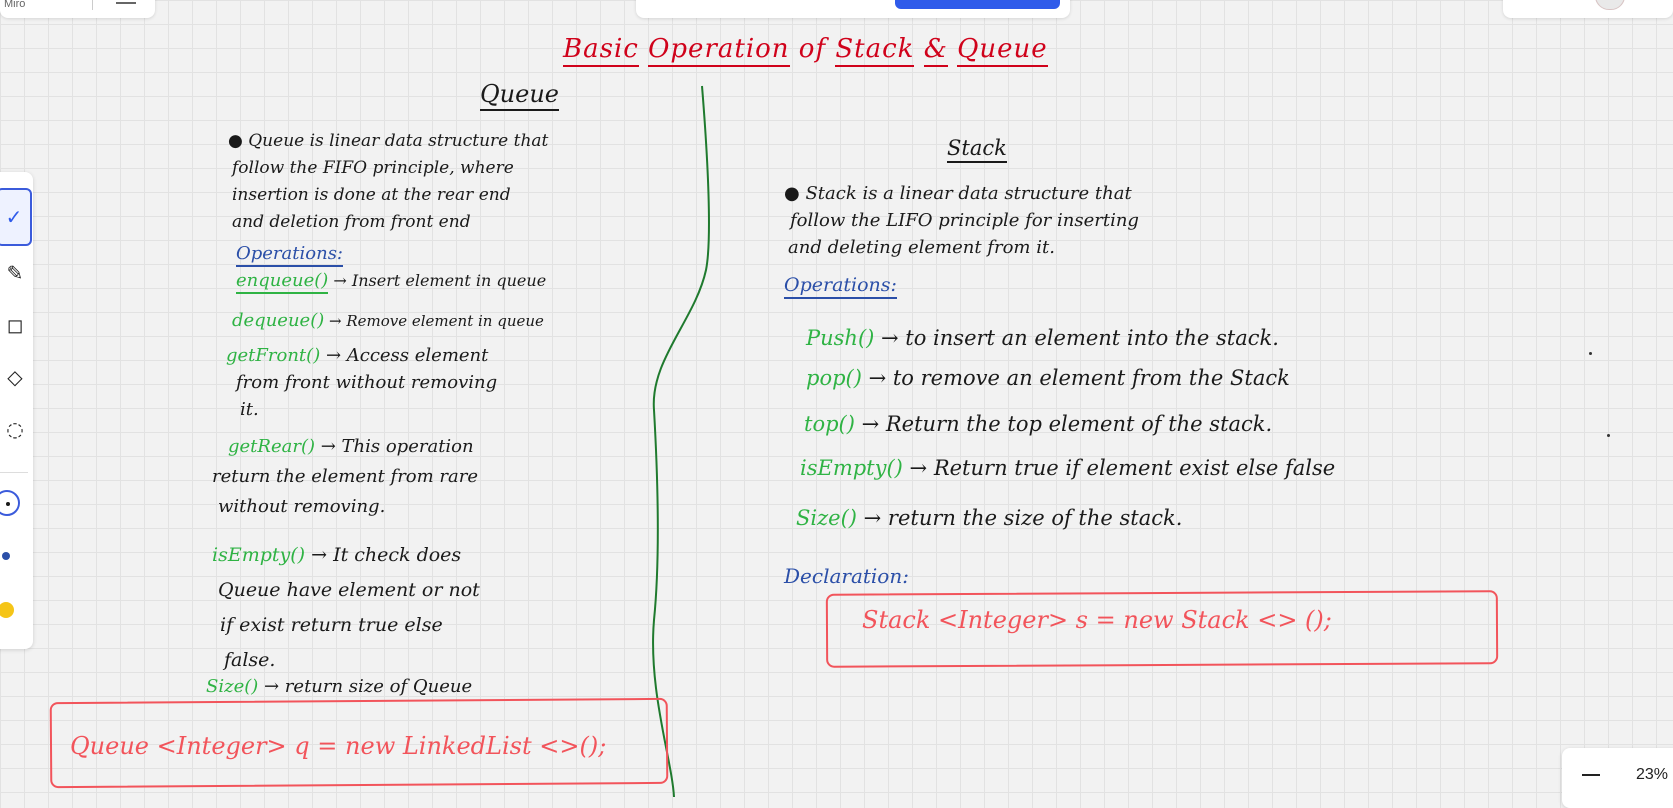 The width and height of the screenshot is (1673, 808). Describe the element at coordinates (434, 321) in the screenshot. I see `op-desc: → Remove element in queue` at that location.